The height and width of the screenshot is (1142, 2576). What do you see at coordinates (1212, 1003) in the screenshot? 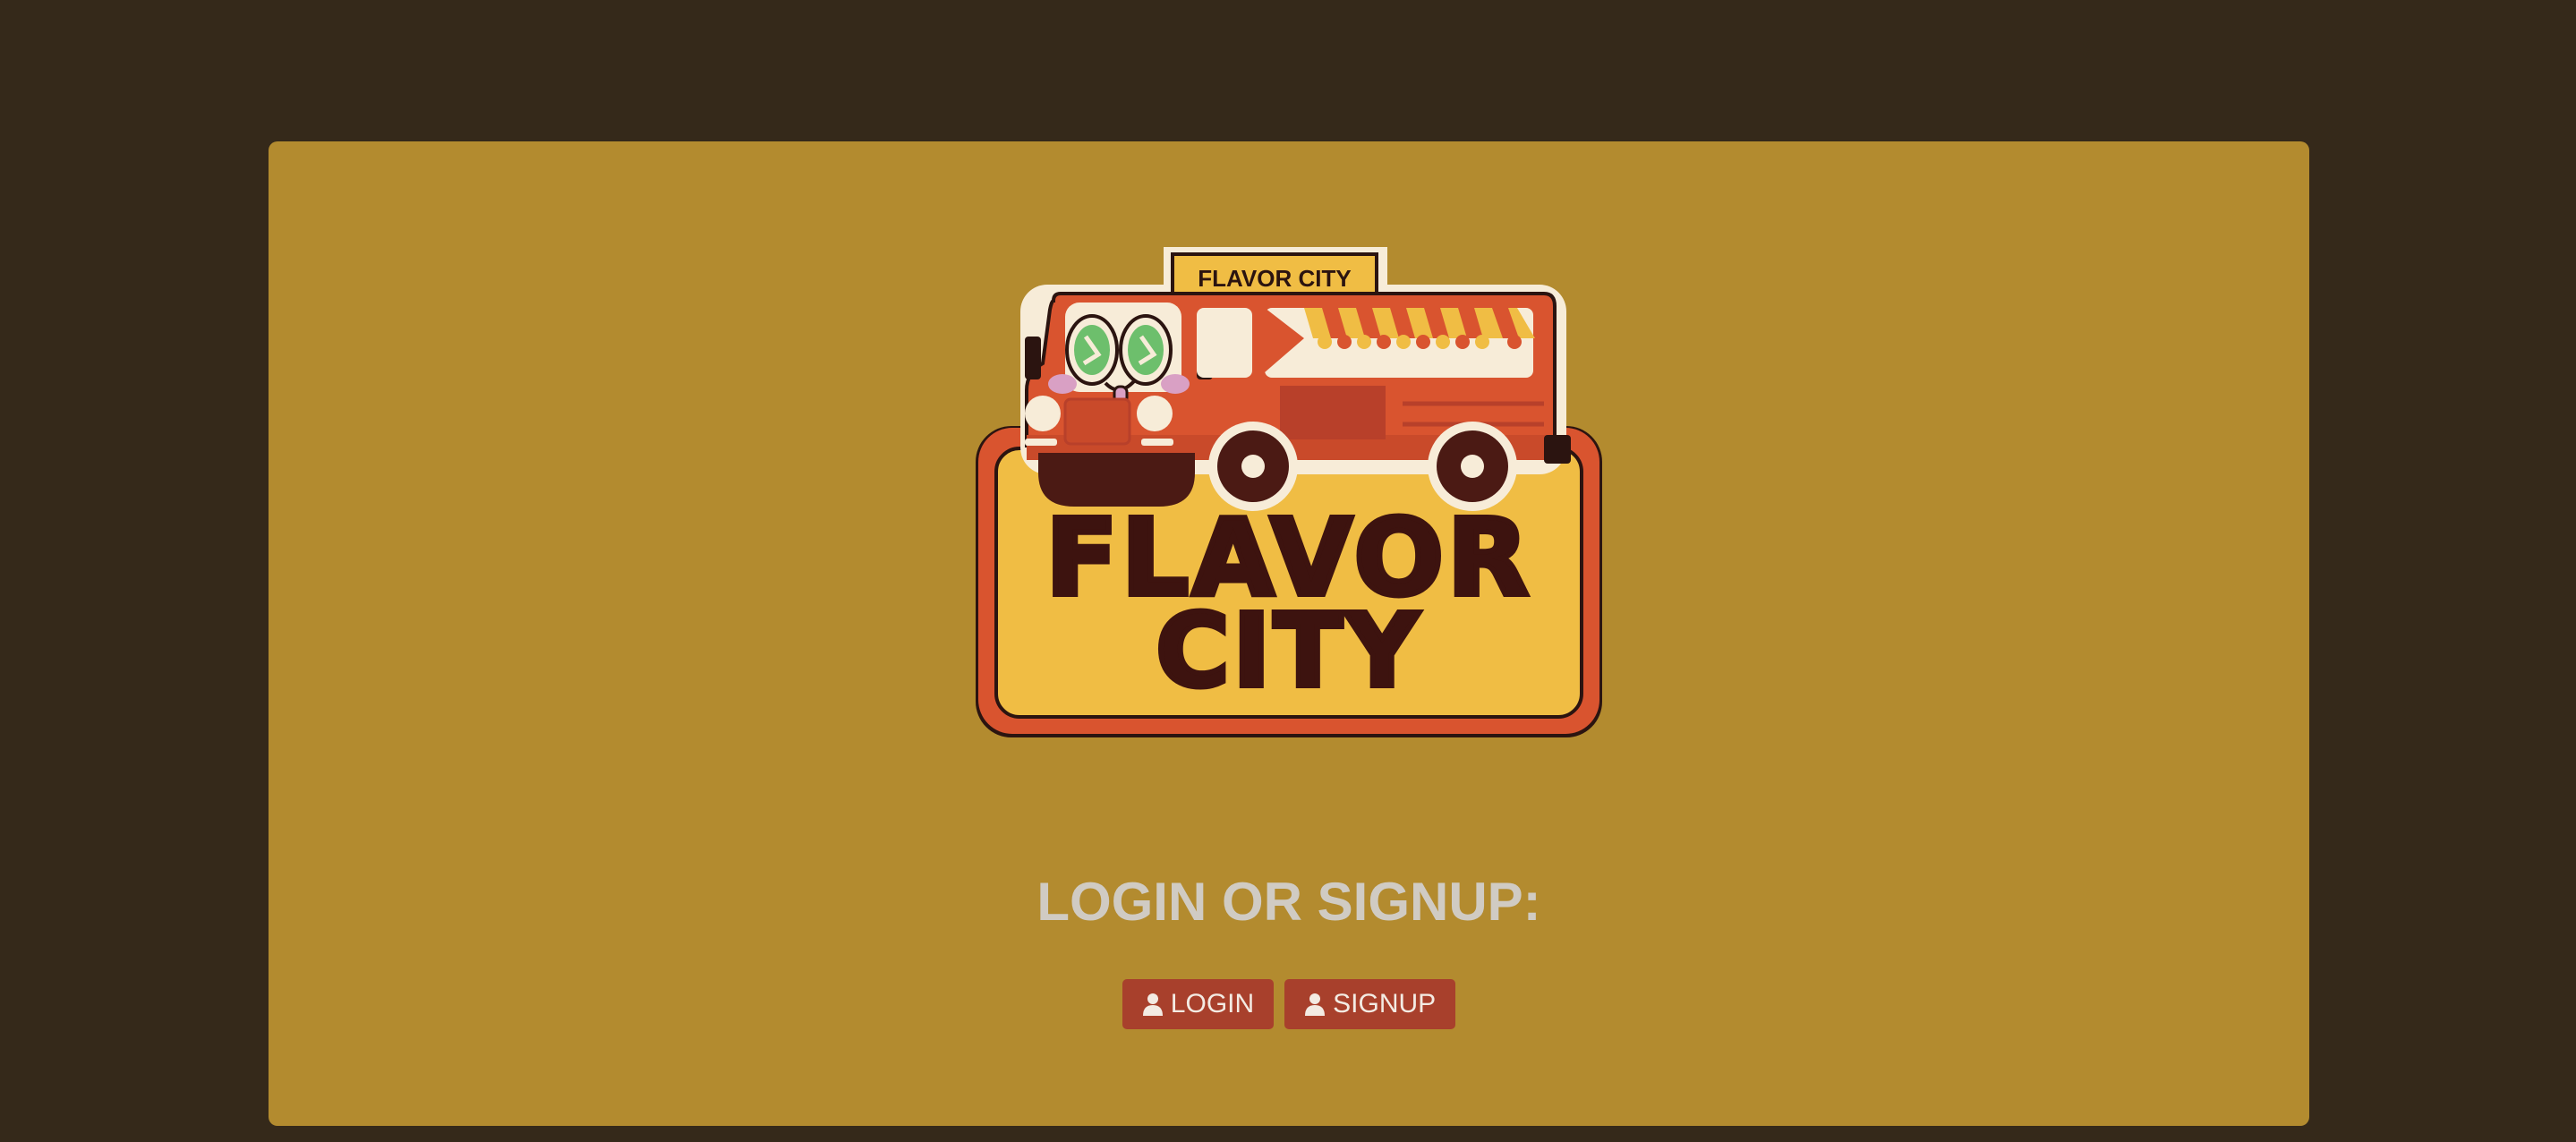
I see `login-button-label: LOGIN` at bounding box center [1212, 1003].